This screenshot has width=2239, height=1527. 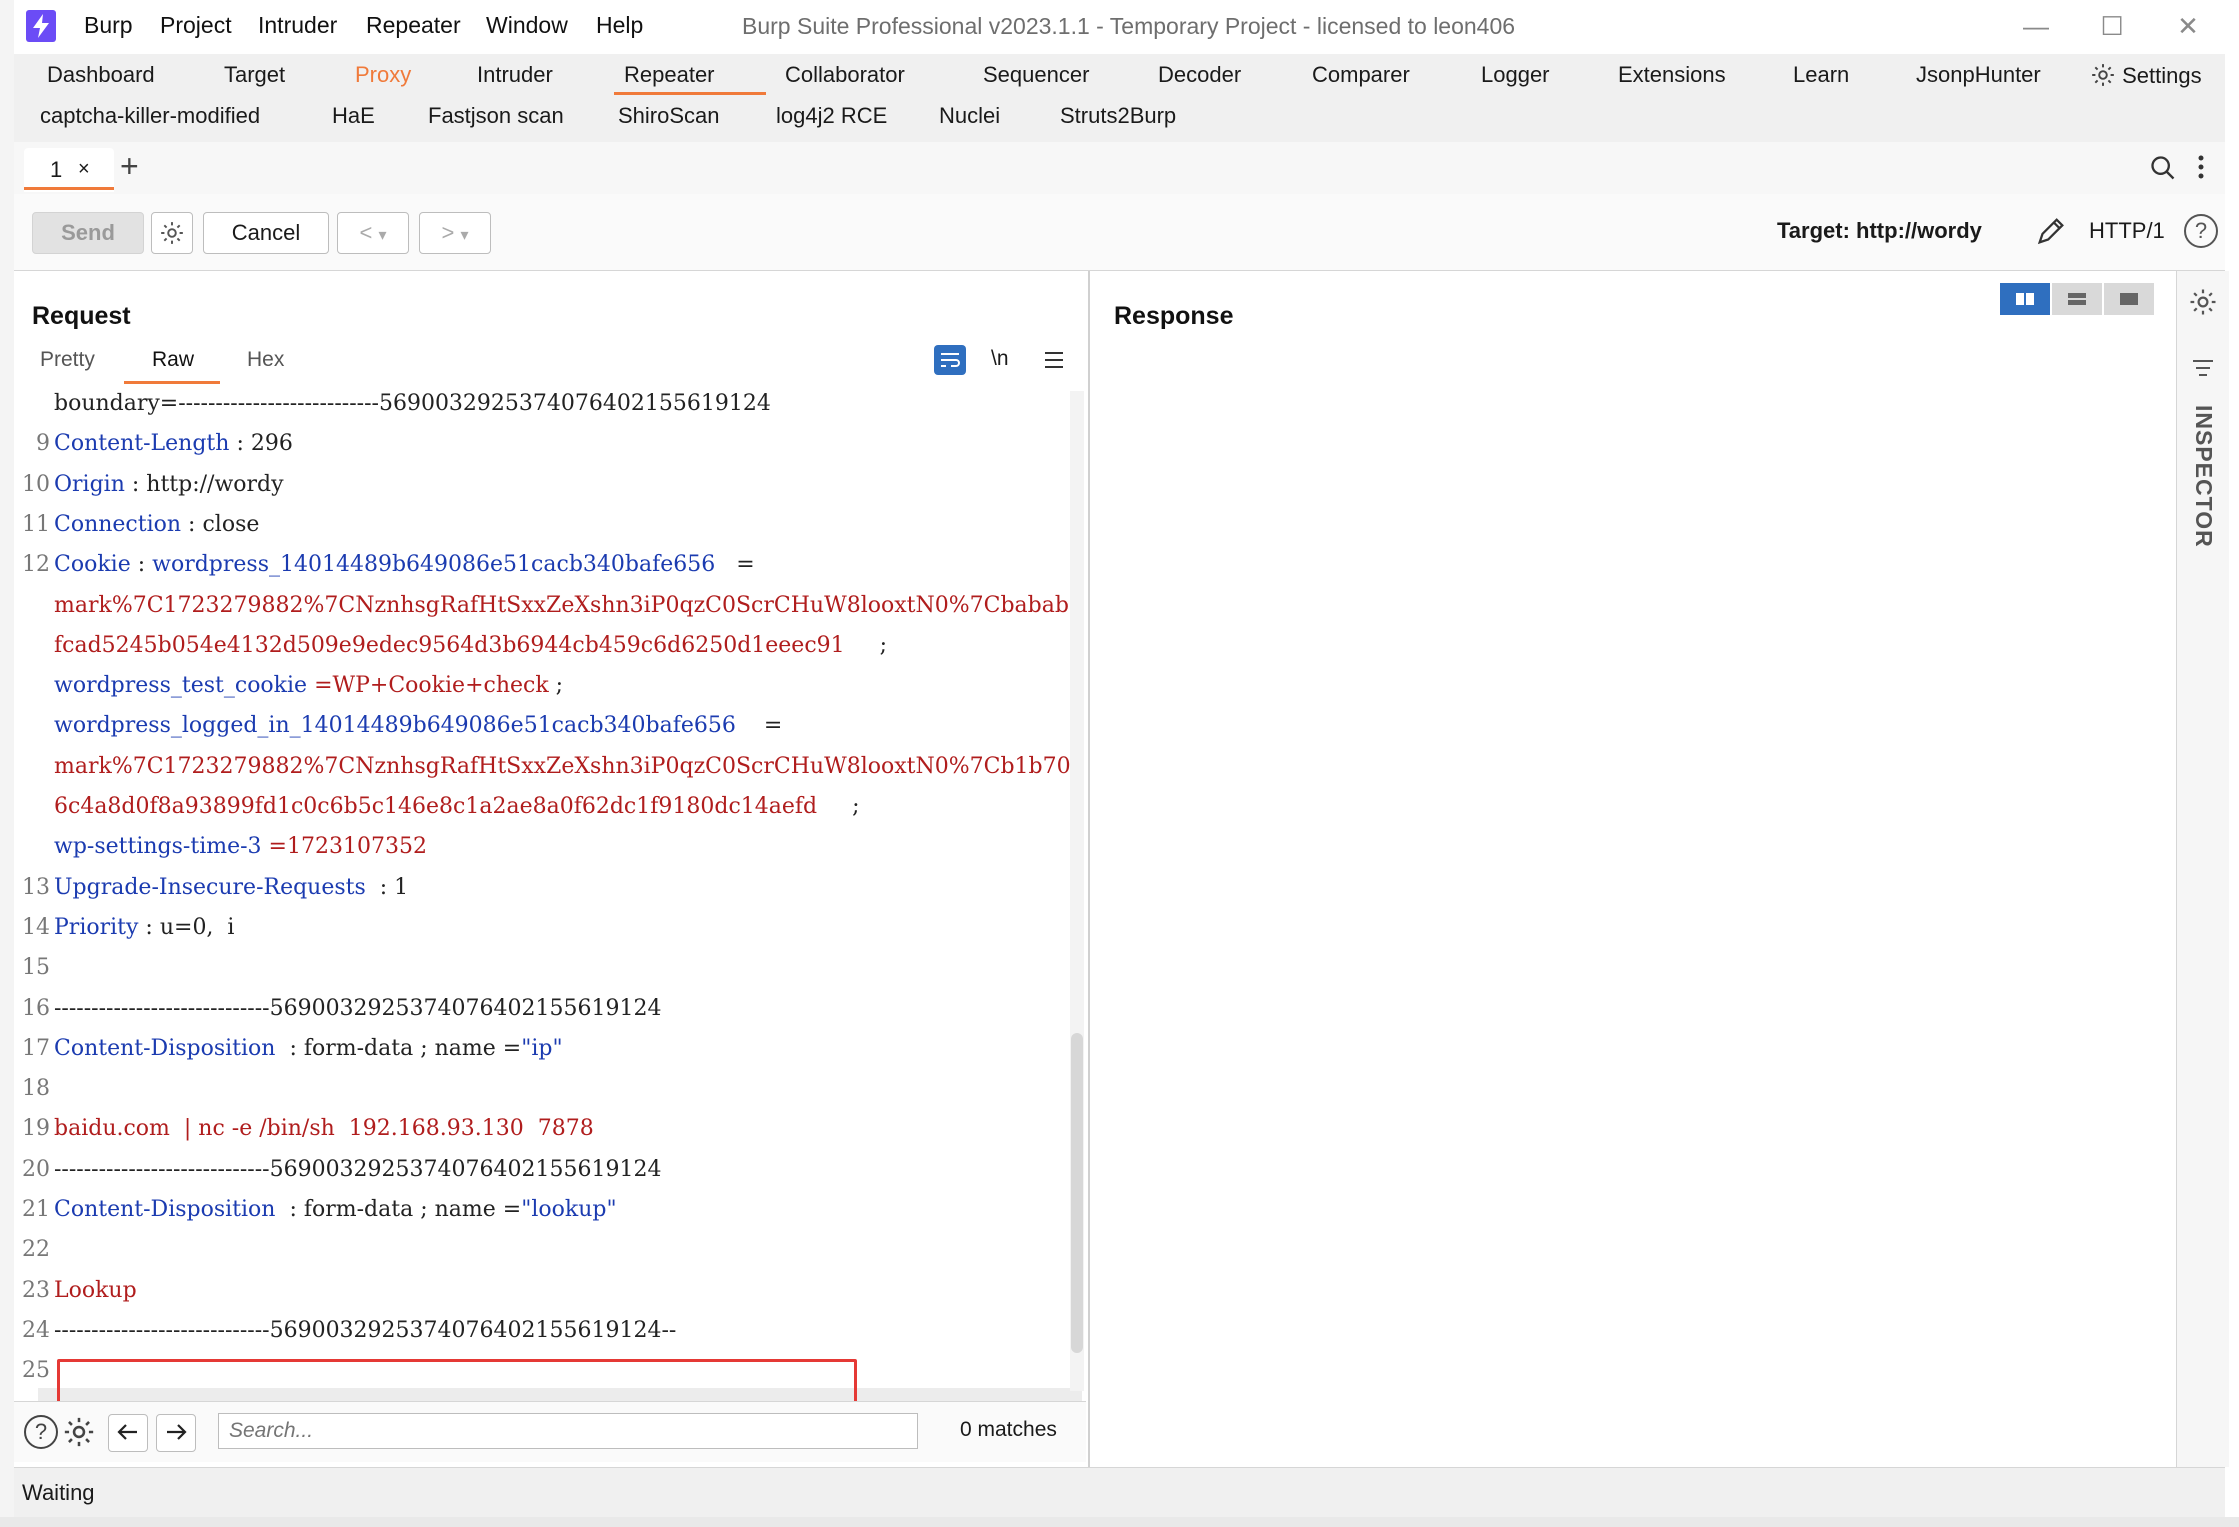 I want to click on background-window-bottom, so click(x=1119, y=1522).